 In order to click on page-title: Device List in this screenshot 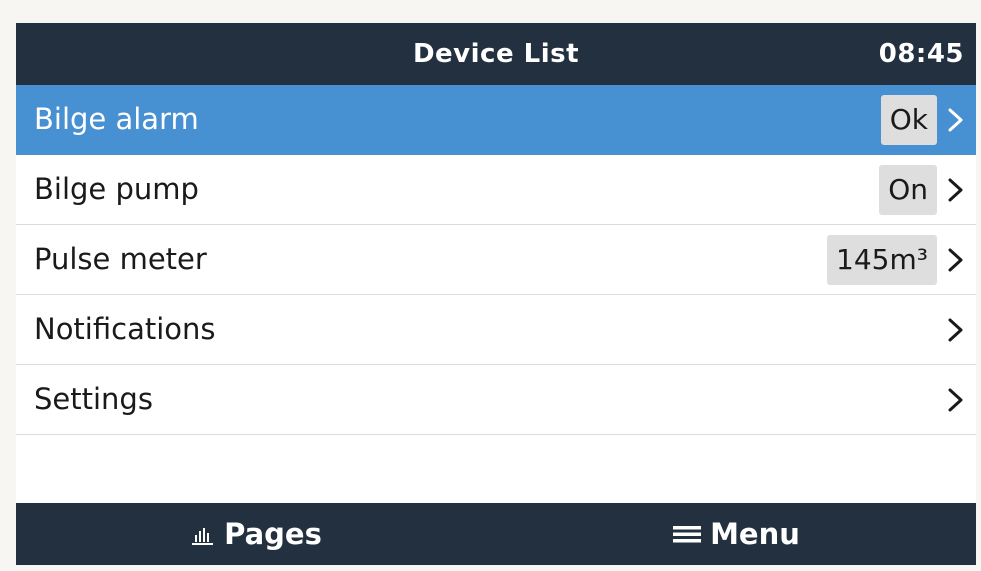, I will do `click(496, 54)`.